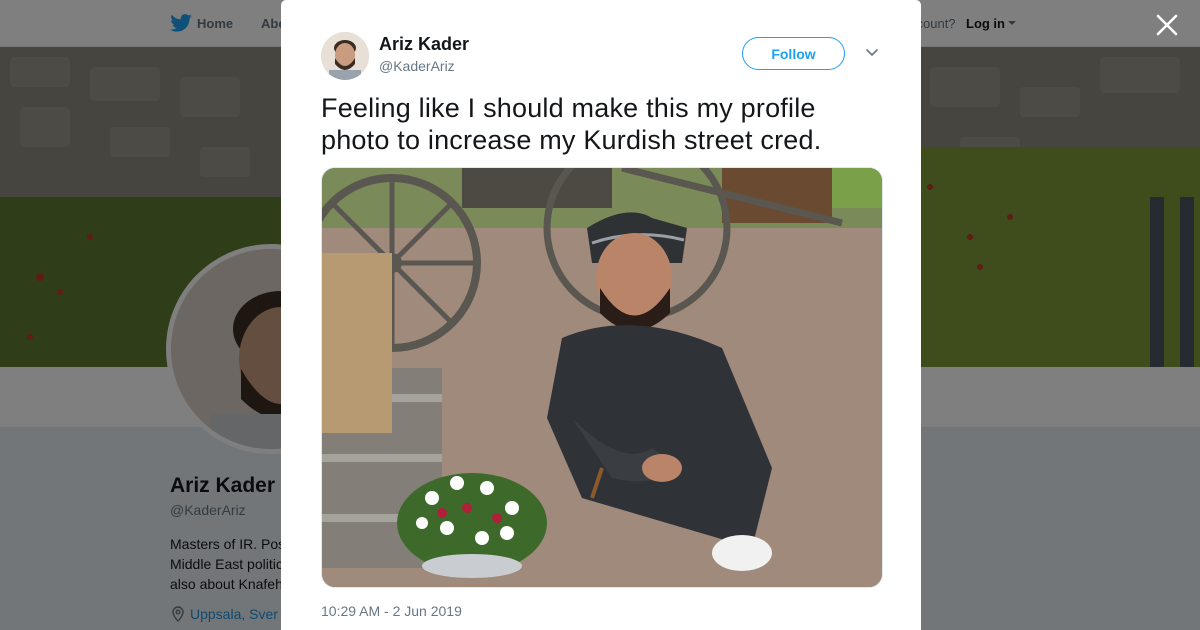  I want to click on author-name: Ariz Kader, so click(424, 44).